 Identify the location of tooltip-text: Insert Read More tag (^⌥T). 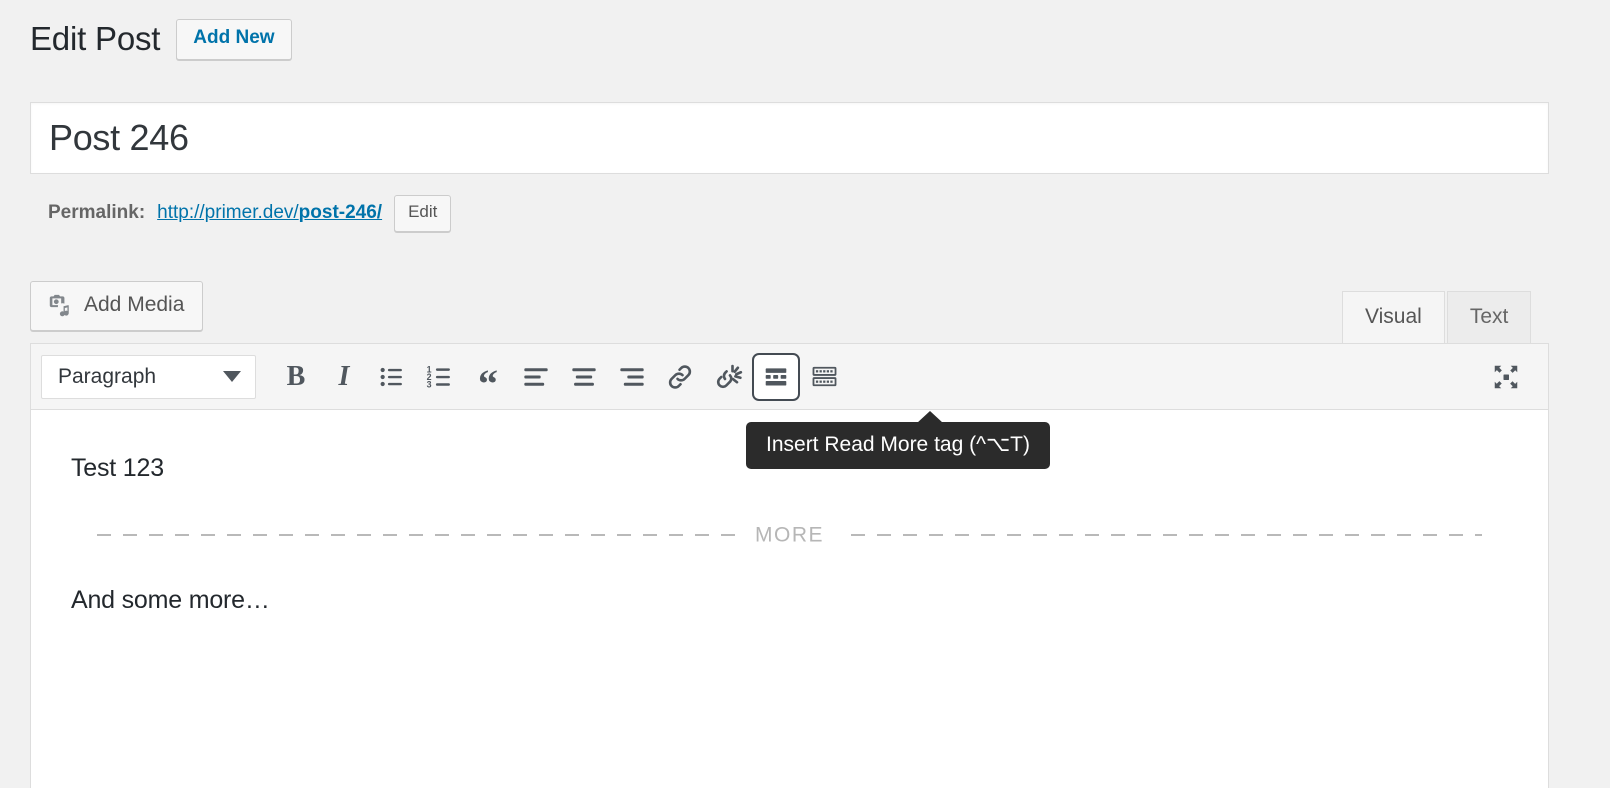
(898, 444).